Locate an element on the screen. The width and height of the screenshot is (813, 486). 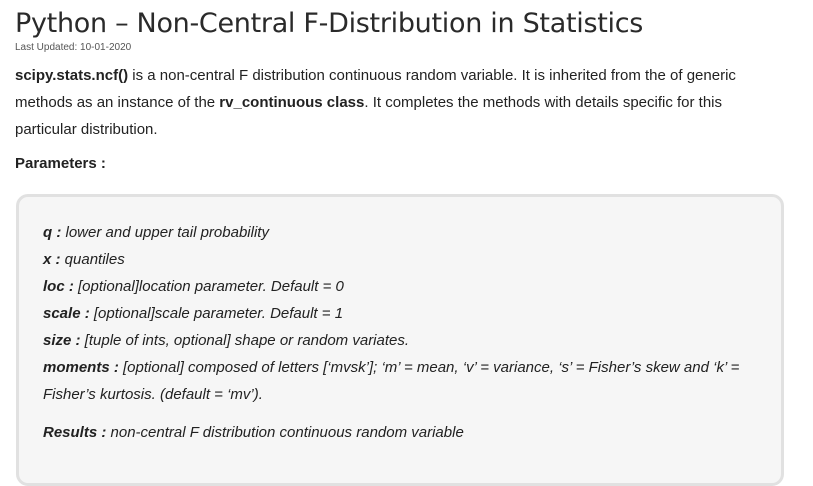
param-key: loc : is located at coordinates (58, 286).